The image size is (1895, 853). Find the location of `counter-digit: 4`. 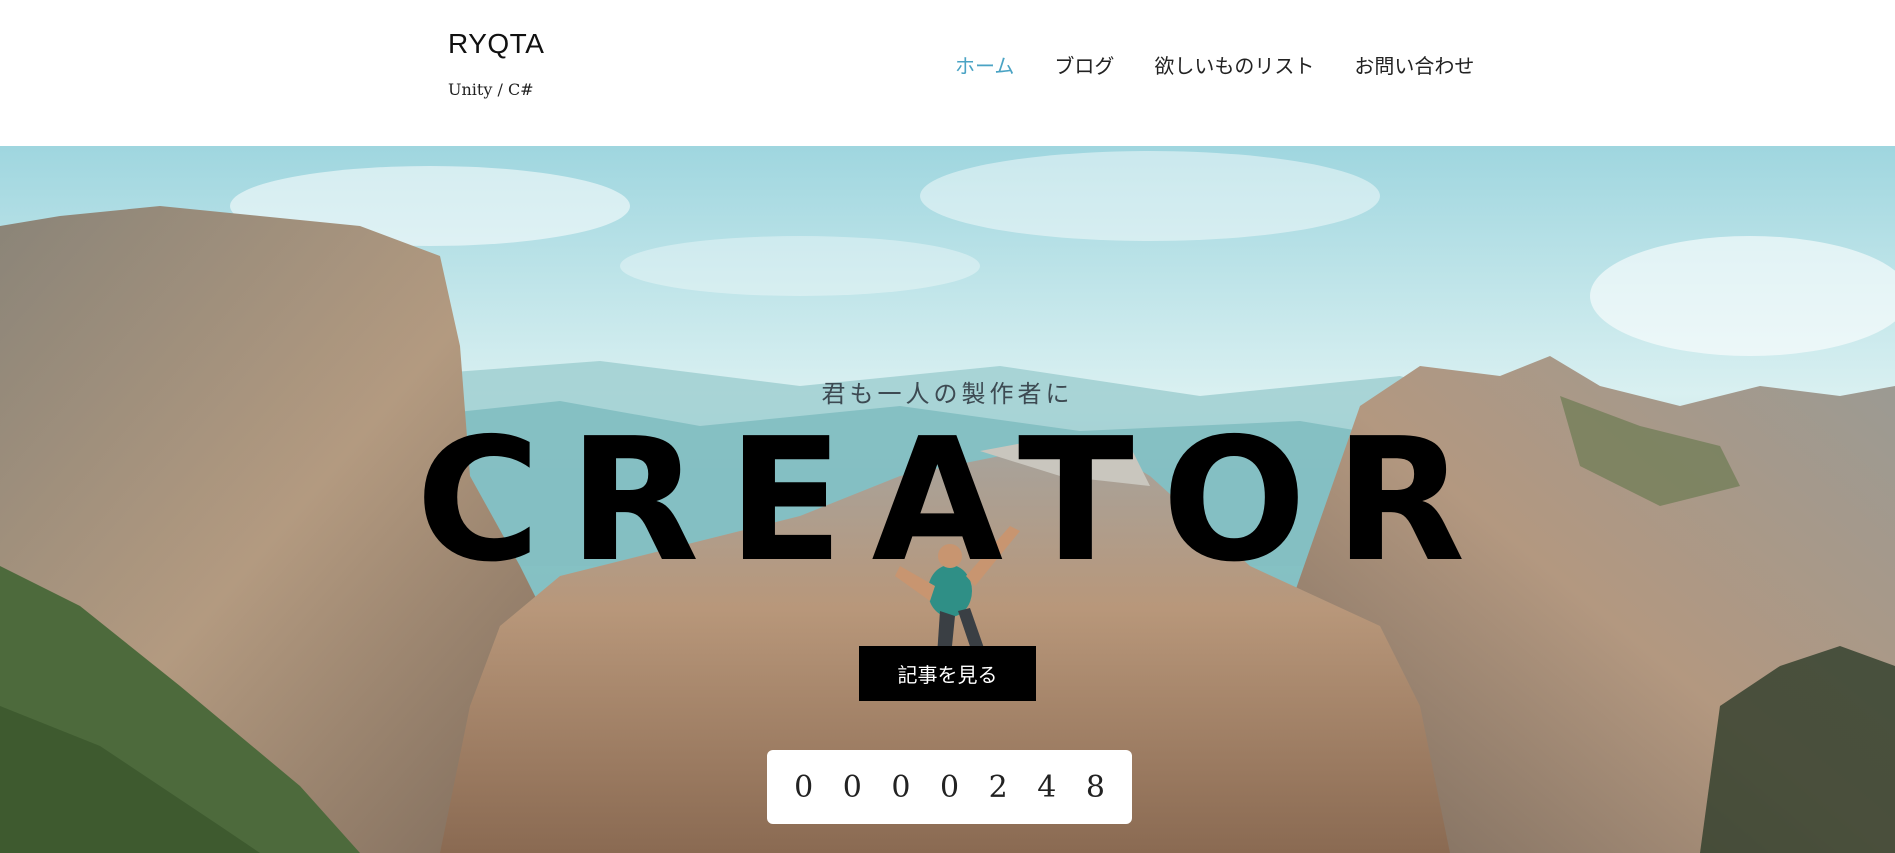

counter-digit: 4 is located at coordinates (1047, 787).